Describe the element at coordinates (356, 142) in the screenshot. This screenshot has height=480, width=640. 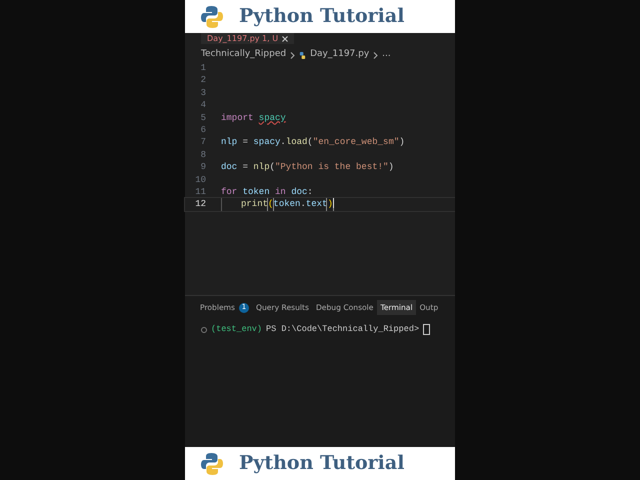
I see `code-token: "en_core_web_sm"` at that location.